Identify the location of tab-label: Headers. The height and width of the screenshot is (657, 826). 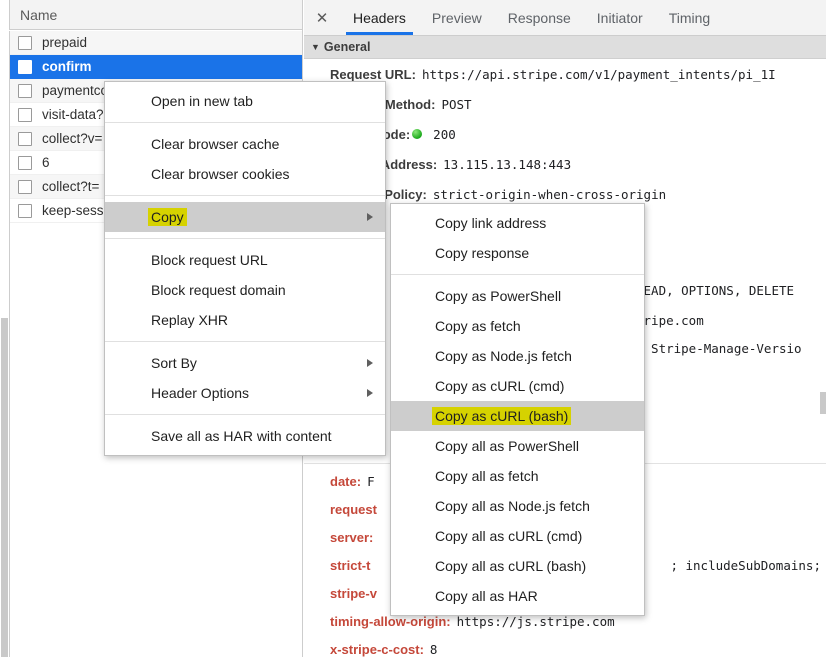
(379, 17).